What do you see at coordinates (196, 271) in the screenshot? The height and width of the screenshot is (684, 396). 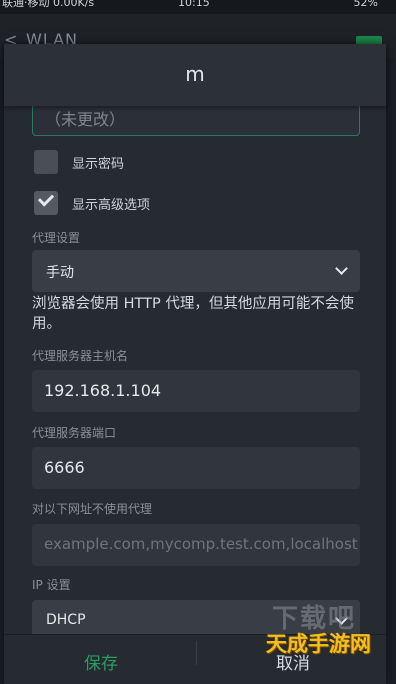 I see `proxy-select: 手动` at bounding box center [196, 271].